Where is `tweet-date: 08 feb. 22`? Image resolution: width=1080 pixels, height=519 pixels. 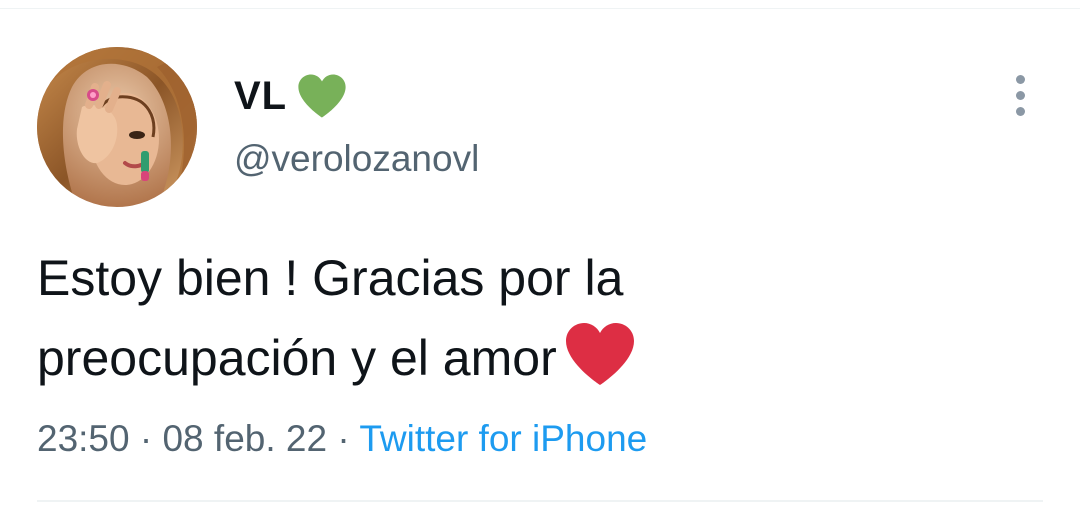
tweet-date: 08 feb. 22 is located at coordinates (244, 438).